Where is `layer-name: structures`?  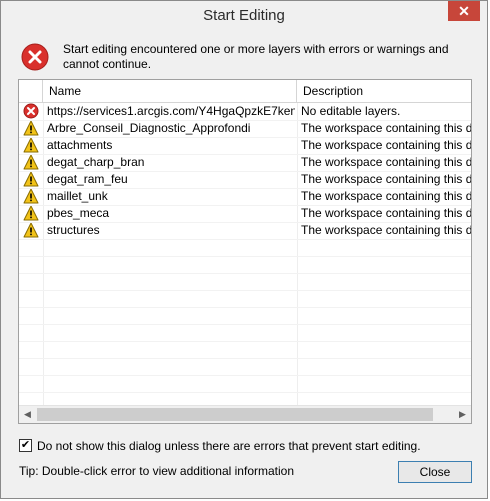 layer-name: structures is located at coordinates (73, 230).